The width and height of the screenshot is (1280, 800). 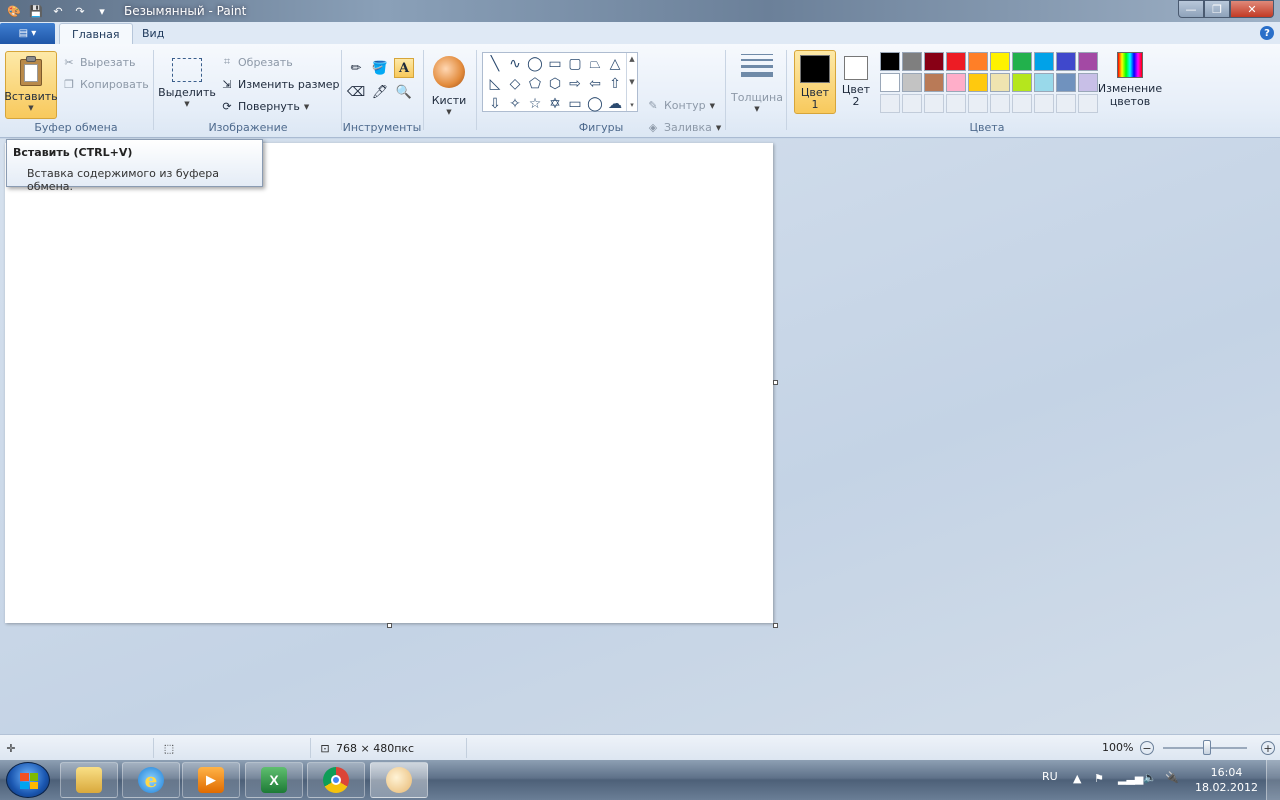 What do you see at coordinates (151, 780) in the screenshot?
I see `taskbar-internet-explorer: e` at bounding box center [151, 780].